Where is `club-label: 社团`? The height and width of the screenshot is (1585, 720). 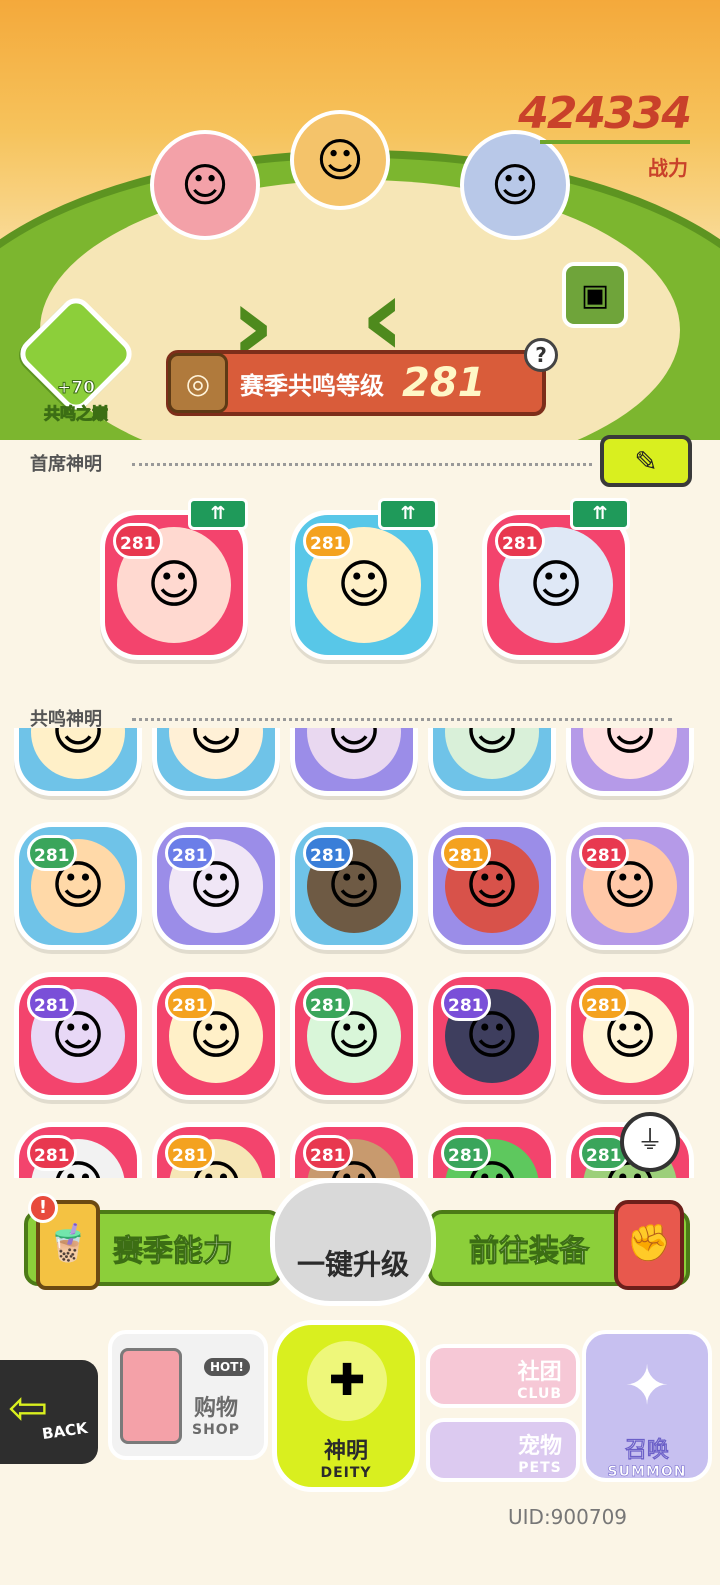 club-label: 社团 is located at coordinates (539, 1372).